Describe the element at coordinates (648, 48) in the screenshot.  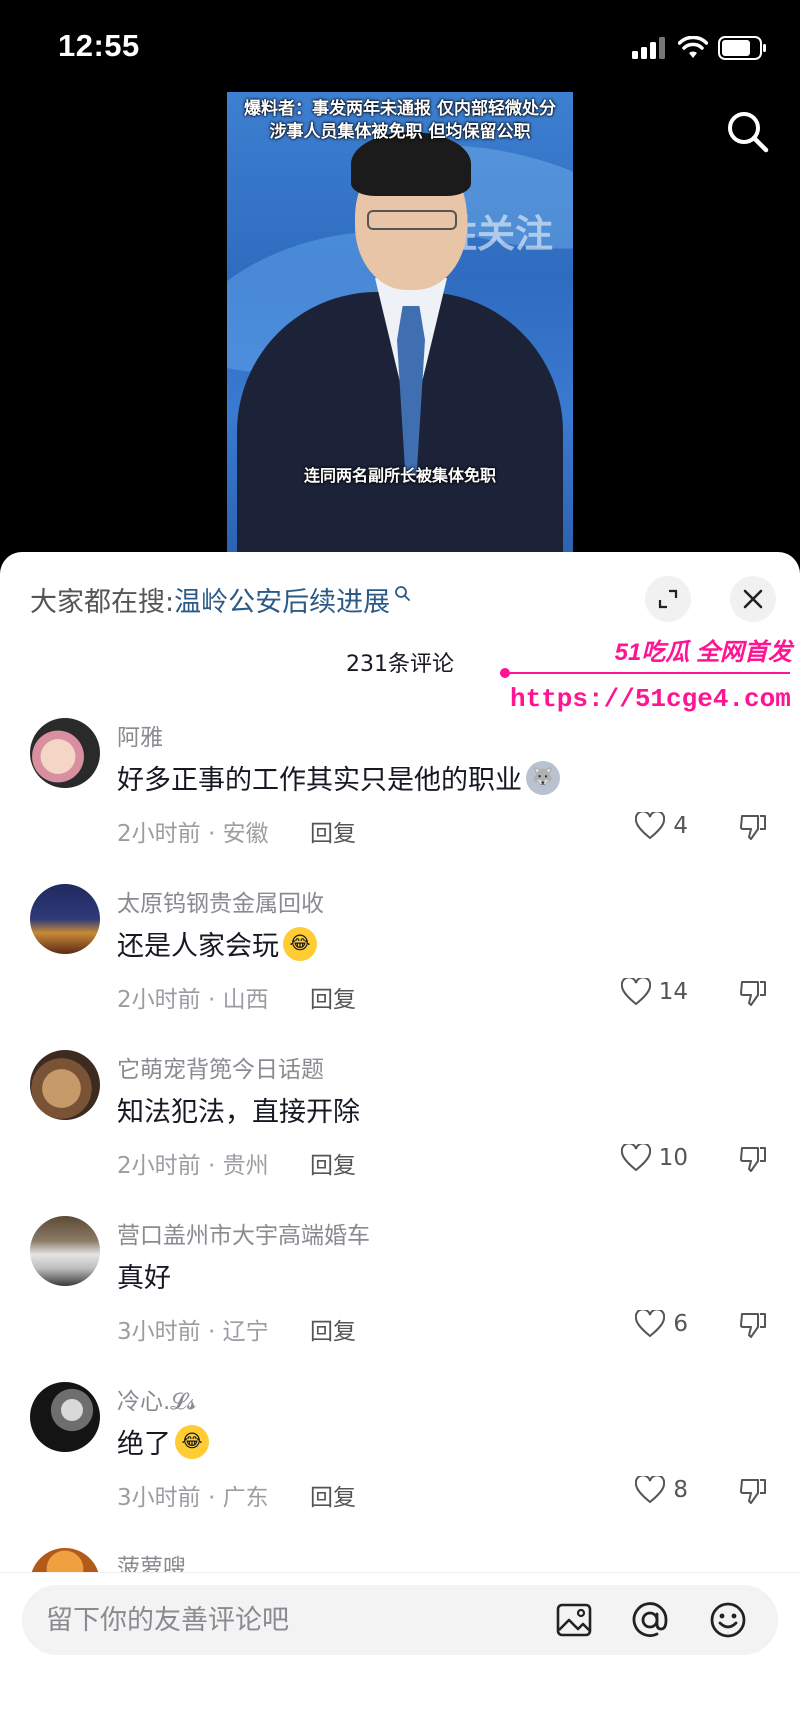
I see `cellular-signal-icon` at that location.